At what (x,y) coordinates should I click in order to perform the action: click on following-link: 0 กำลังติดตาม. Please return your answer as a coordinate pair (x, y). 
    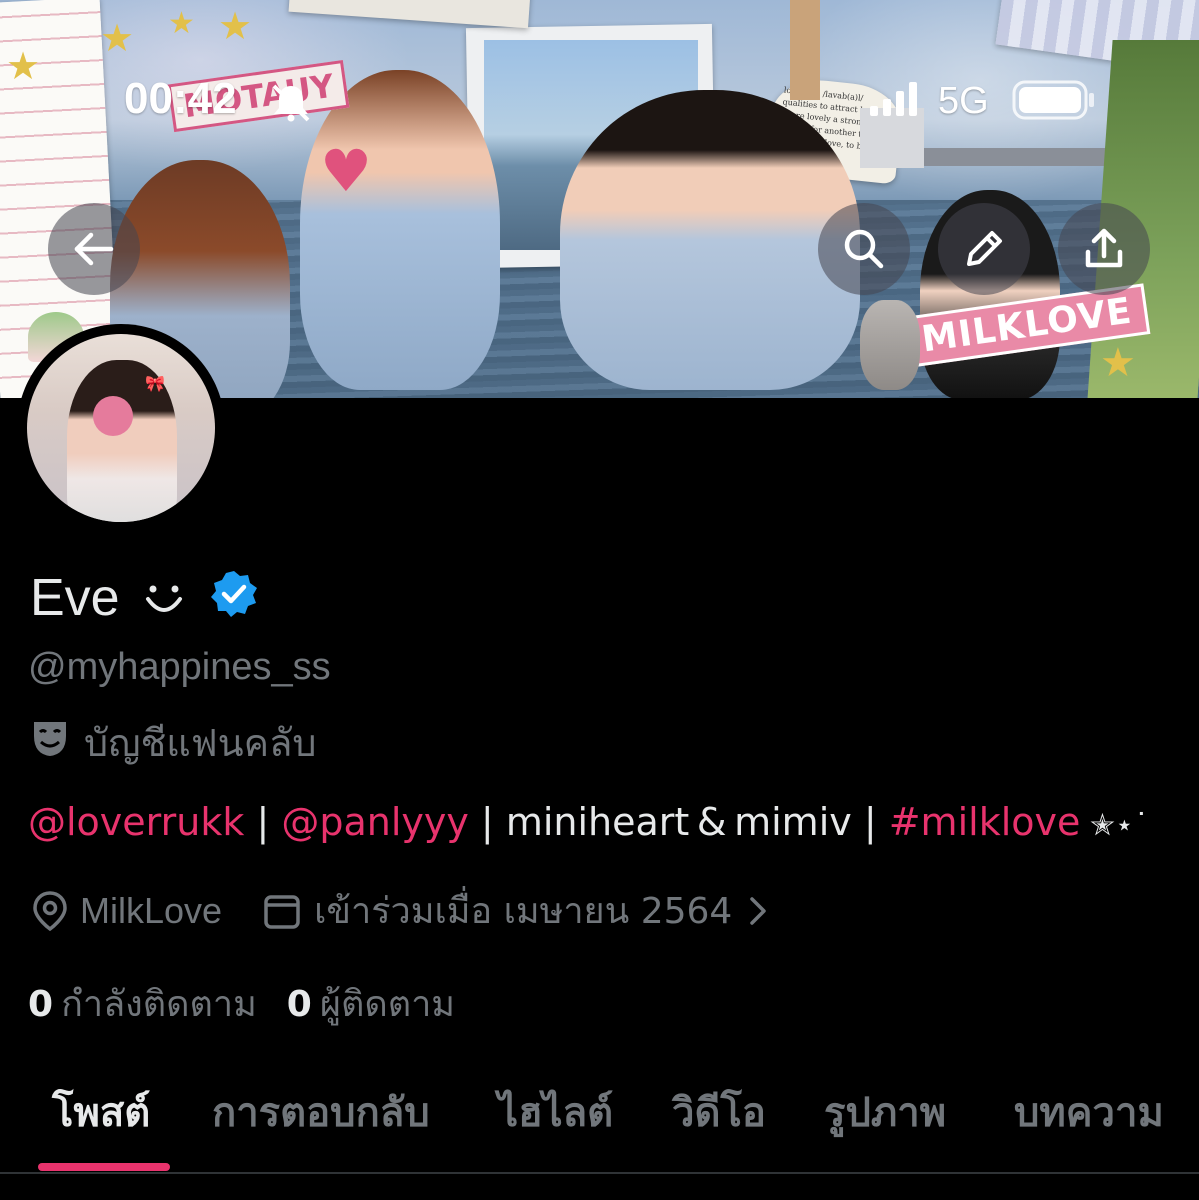
    Looking at the image, I should click on (142, 1003).